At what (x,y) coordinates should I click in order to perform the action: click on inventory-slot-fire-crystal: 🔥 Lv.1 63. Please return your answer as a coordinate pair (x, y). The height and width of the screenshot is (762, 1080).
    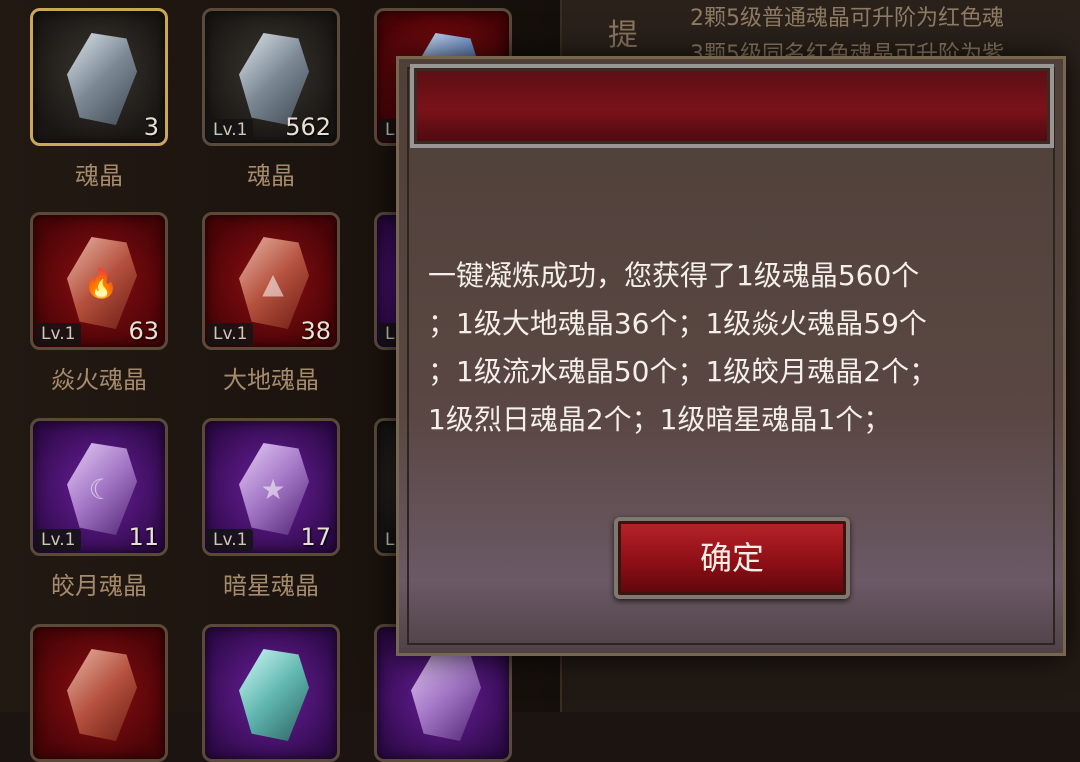
    Looking at the image, I should click on (99, 281).